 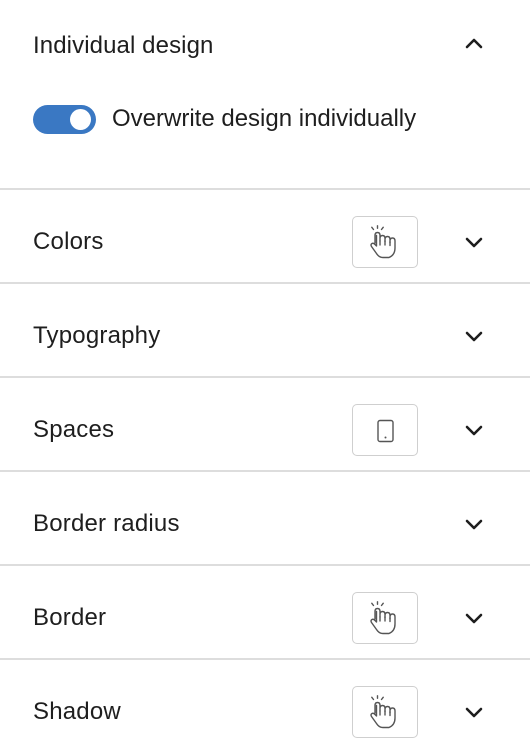 What do you see at coordinates (265, 611) in the screenshot?
I see `row-border: Border` at bounding box center [265, 611].